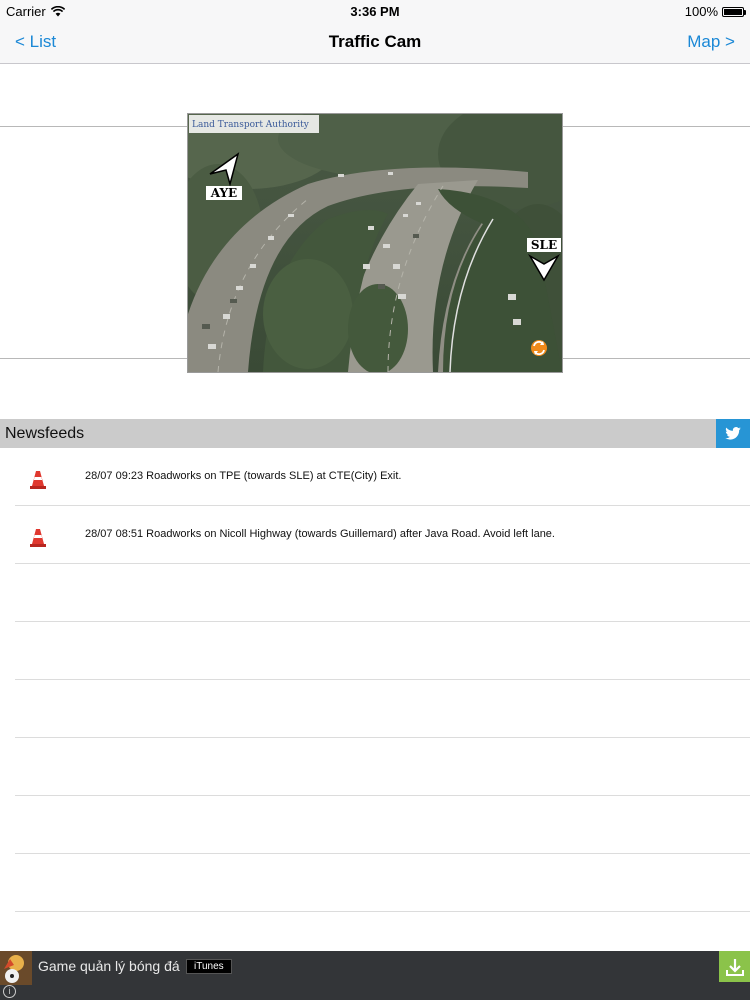 Image resolution: width=750 pixels, height=1000 pixels. What do you see at coordinates (109, 966) in the screenshot?
I see `ad-text: Game quản lý bóng đá` at bounding box center [109, 966].